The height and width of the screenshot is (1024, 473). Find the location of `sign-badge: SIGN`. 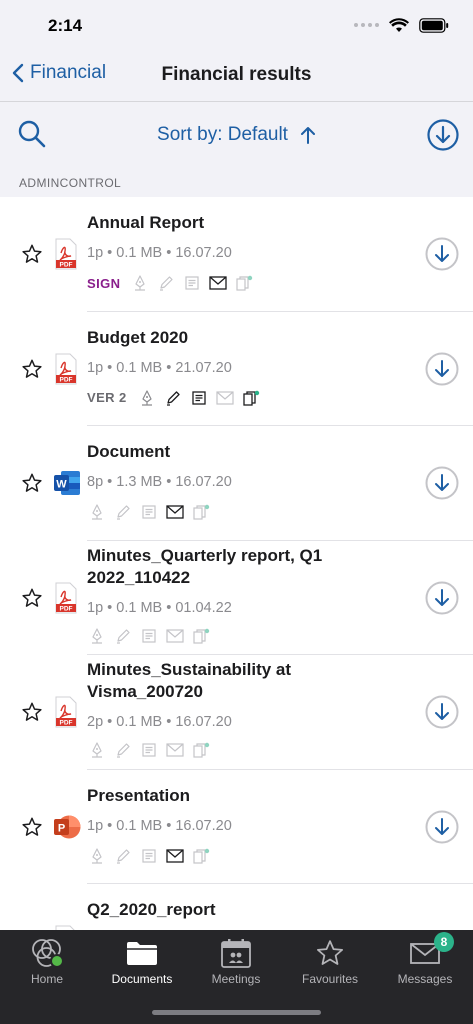

sign-badge: SIGN is located at coordinates (103, 283).